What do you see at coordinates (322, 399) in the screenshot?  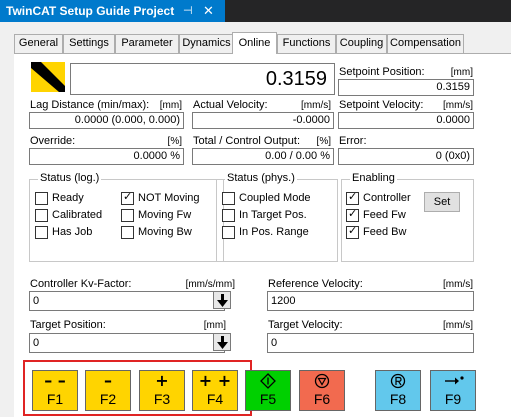 I see `f6-key-label: F6` at bounding box center [322, 399].